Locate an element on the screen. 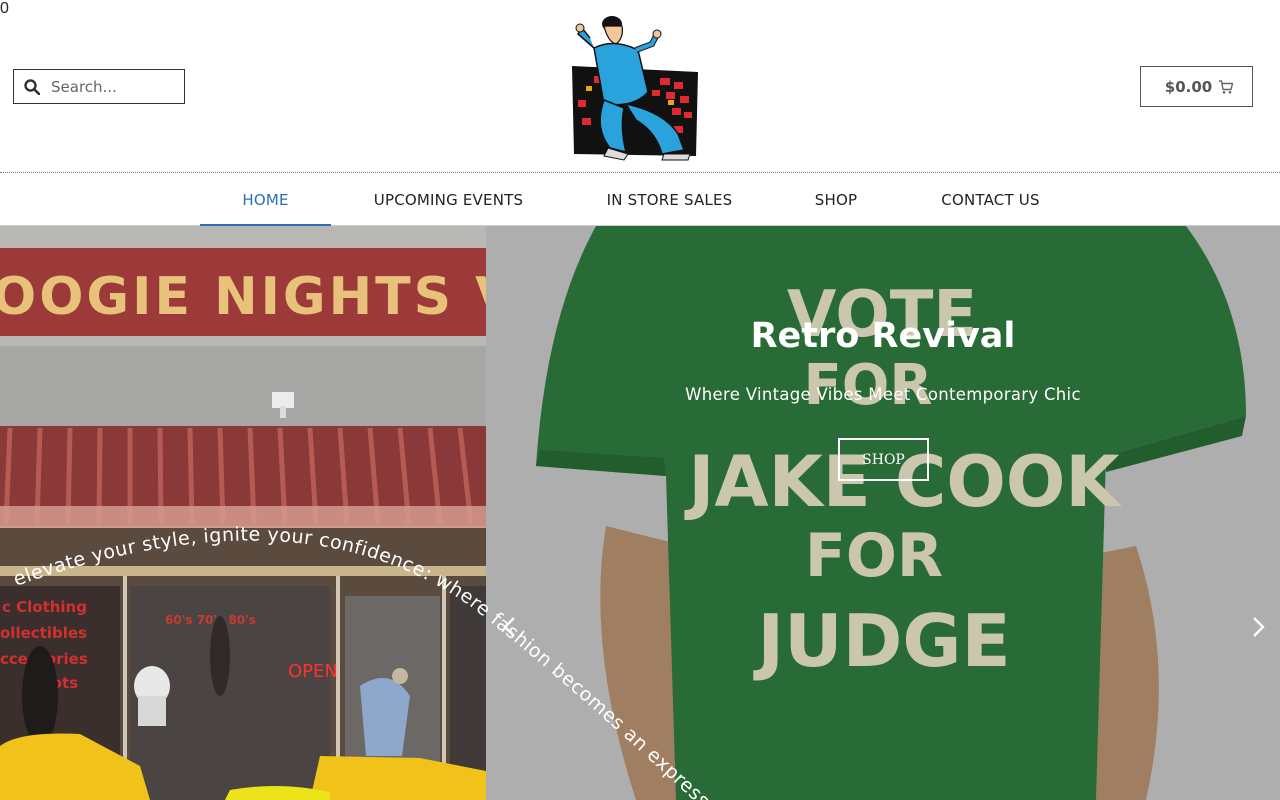 The height and width of the screenshot is (800, 1280). search-icon is located at coordinates (32, 86).